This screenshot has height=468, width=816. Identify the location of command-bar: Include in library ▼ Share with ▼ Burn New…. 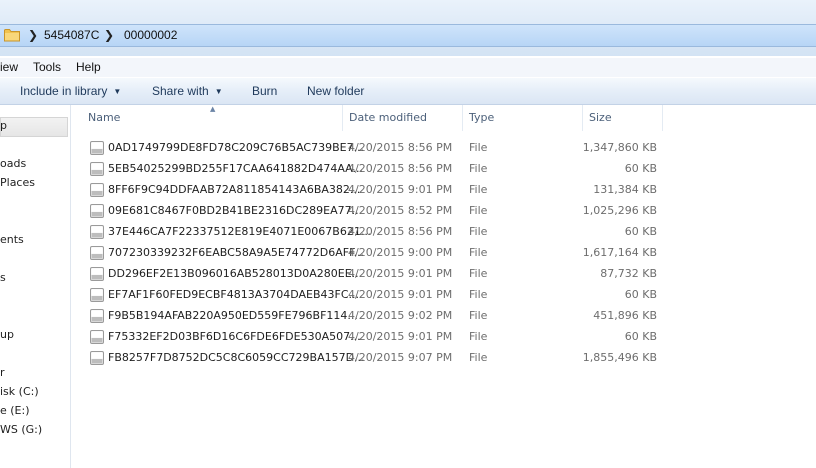
(408, 91).